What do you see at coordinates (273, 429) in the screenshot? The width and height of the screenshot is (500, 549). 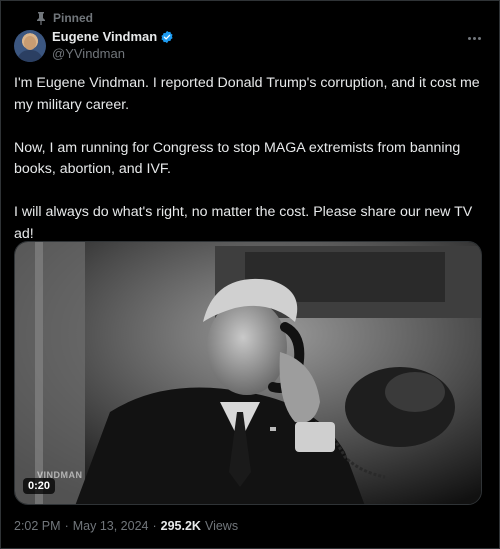 I see `flag-pin` at bounding box center [273, 429].